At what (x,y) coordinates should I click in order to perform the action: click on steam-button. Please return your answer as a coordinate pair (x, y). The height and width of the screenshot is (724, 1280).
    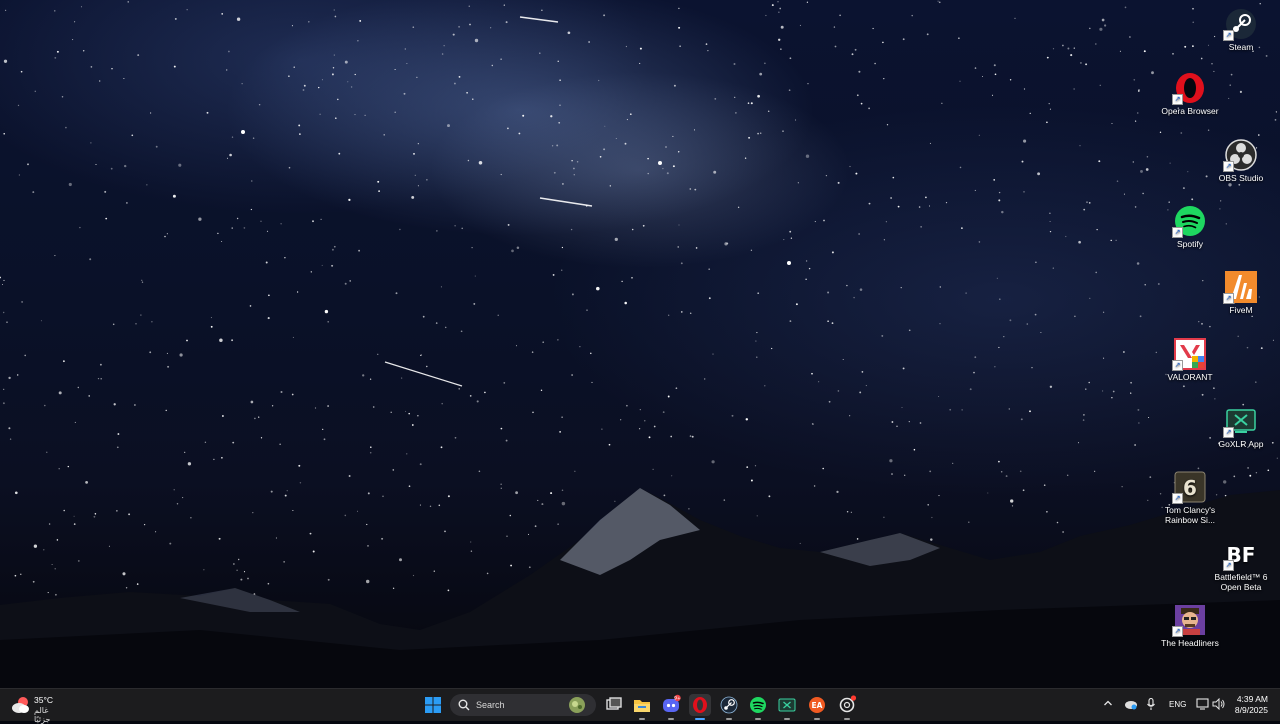
    Looking at the image, I should click on (729, 707).